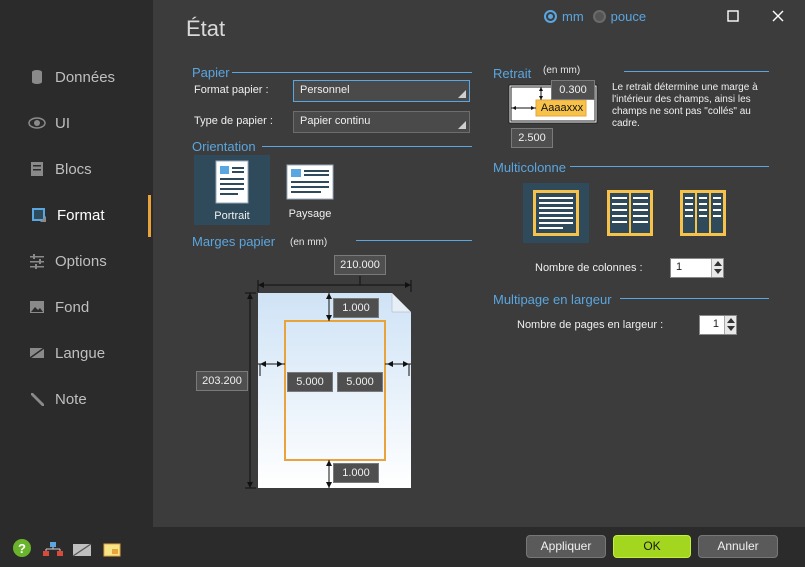 The image size is (805, 567). I want to click on language-icon, so click(37, 353).